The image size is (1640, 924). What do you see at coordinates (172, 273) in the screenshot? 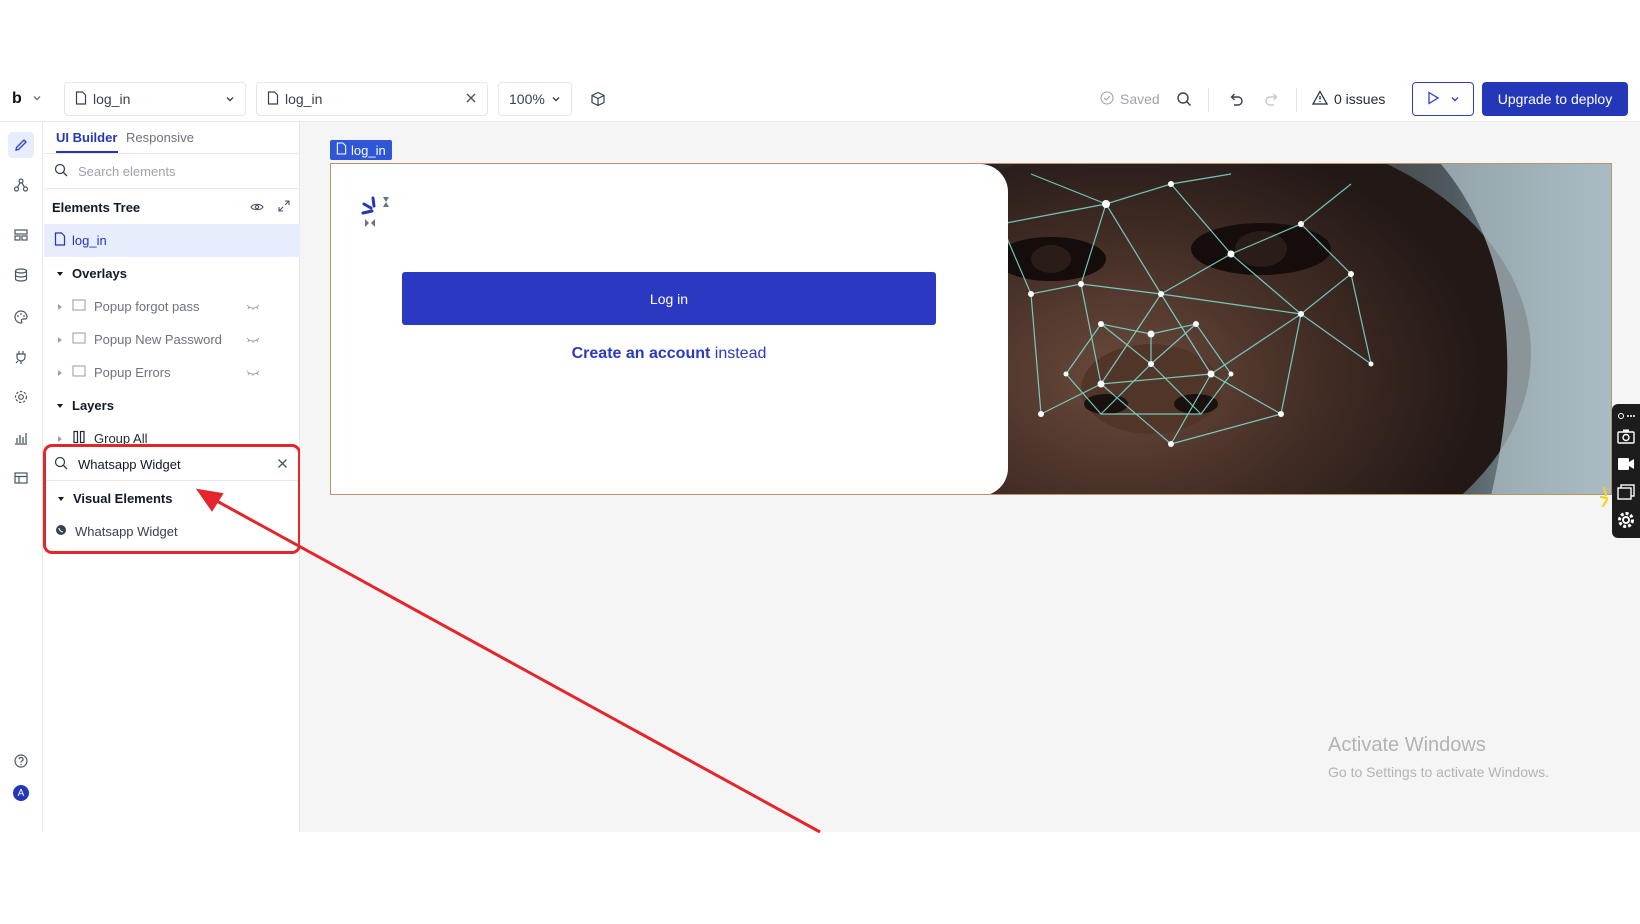
I see `tree-section-overlays: Overlays` at bounding box center [172, 273].